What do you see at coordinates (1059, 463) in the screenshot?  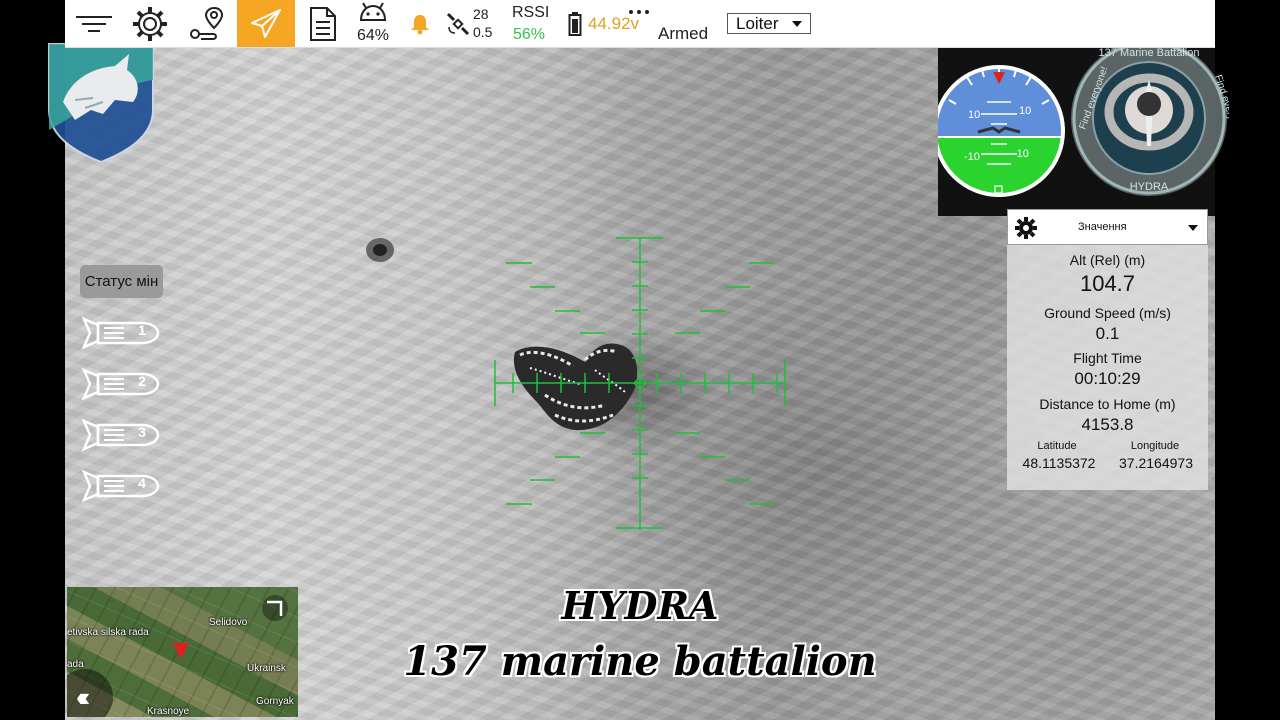 I see `latitude-value: 48.1135372` at bounding box center [1059, 463].